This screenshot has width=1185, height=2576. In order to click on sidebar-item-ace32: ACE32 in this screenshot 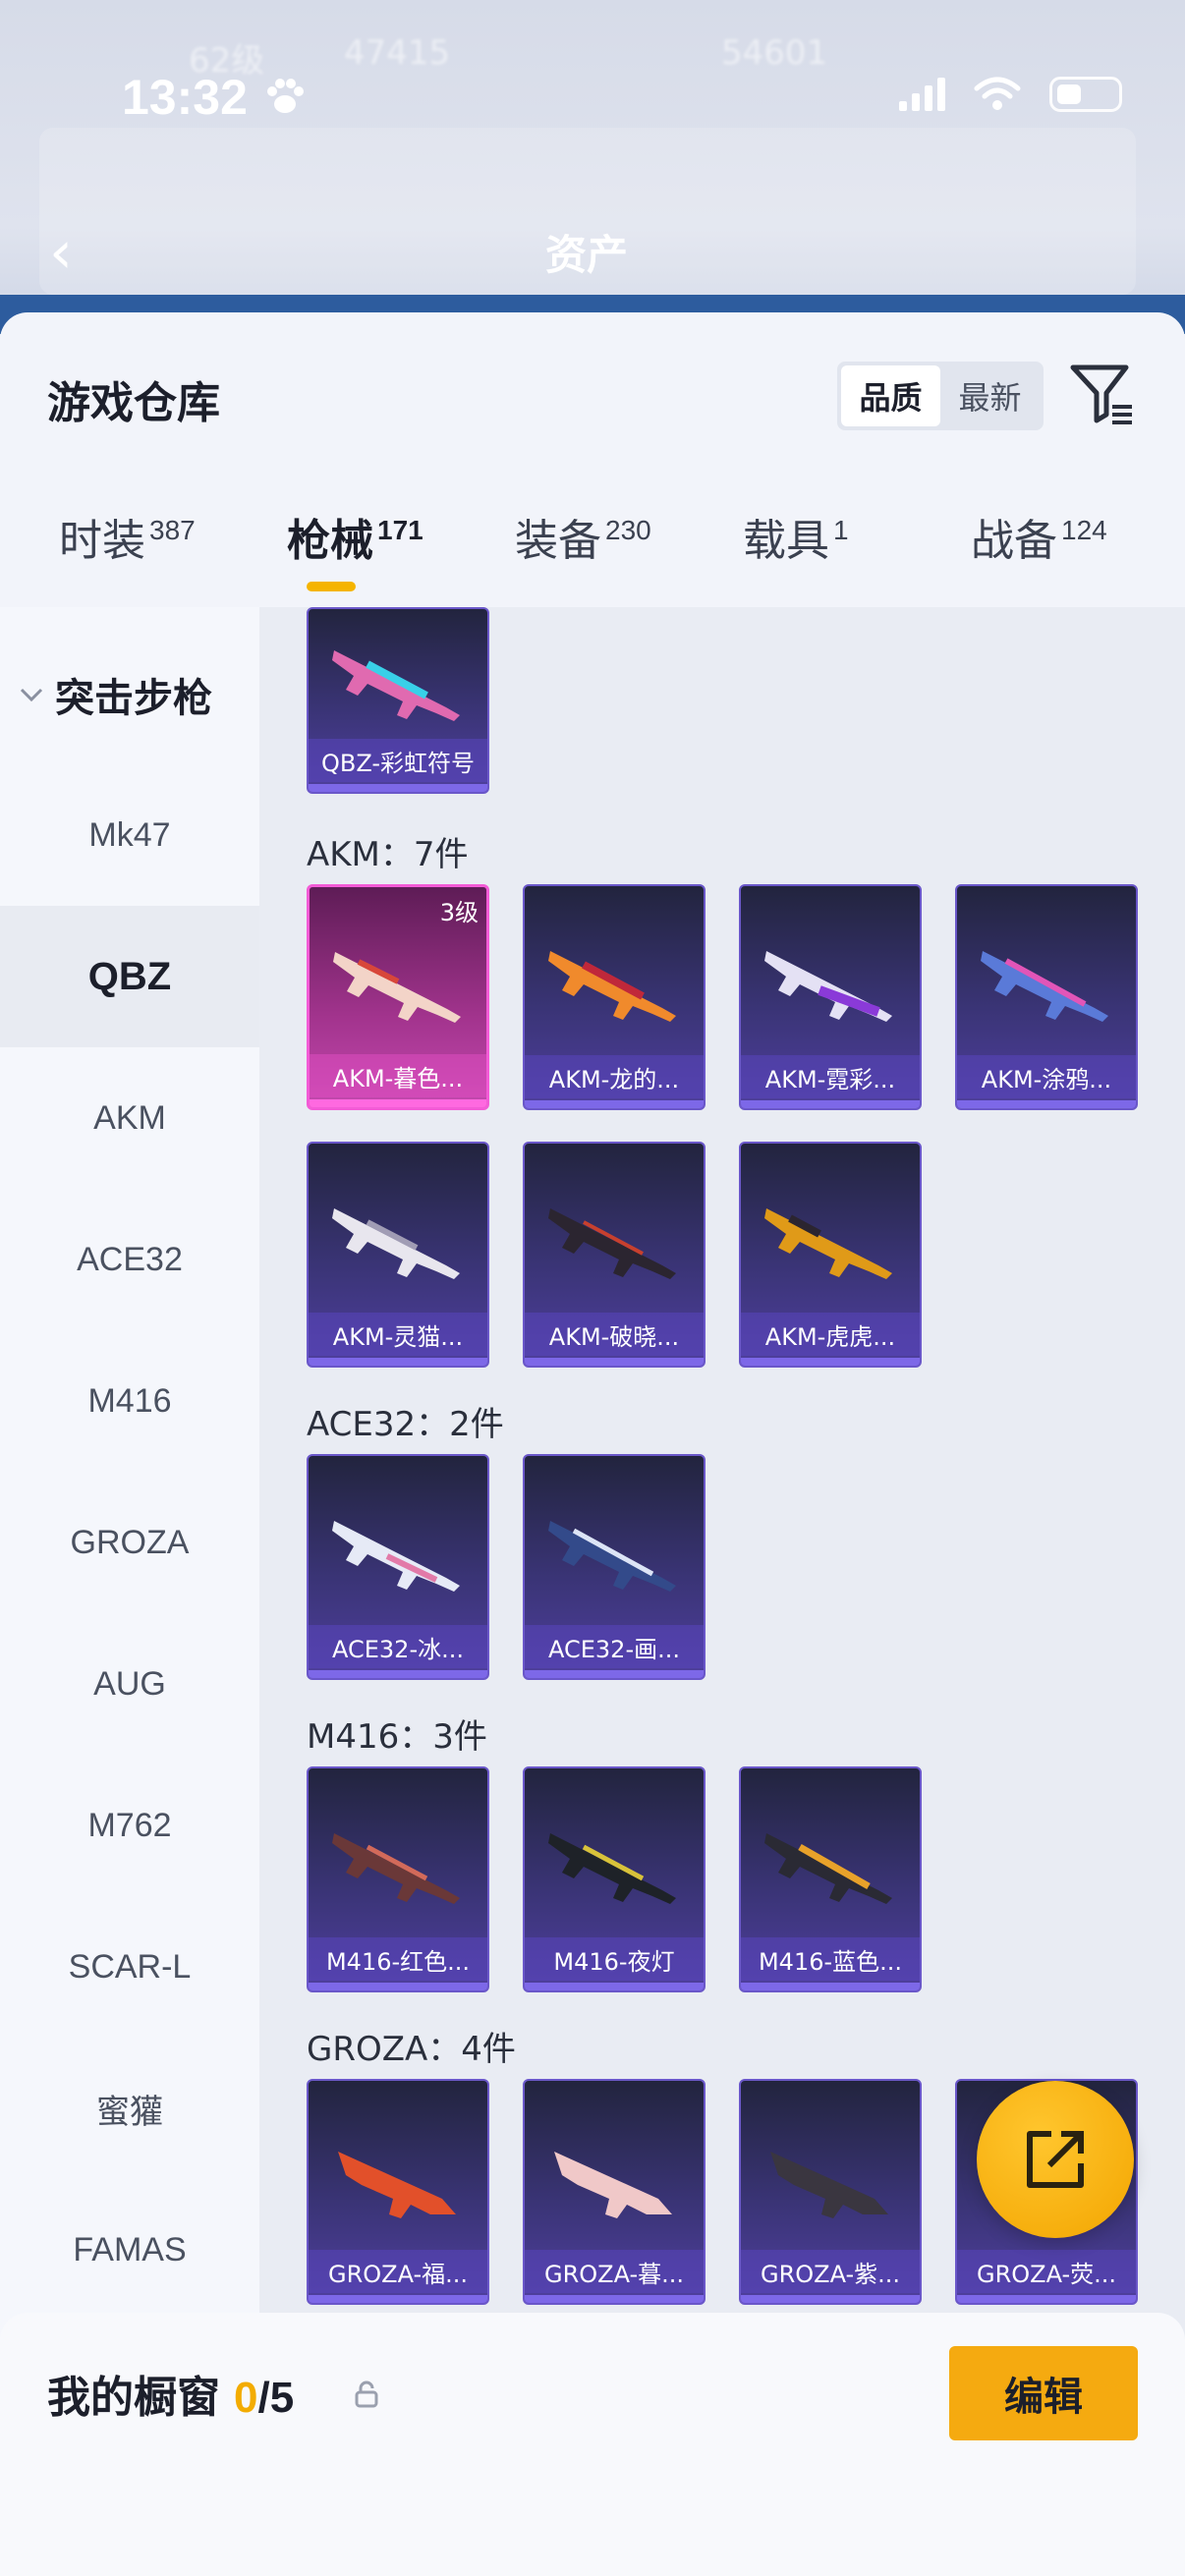, I will do `click(130, 1259)`.